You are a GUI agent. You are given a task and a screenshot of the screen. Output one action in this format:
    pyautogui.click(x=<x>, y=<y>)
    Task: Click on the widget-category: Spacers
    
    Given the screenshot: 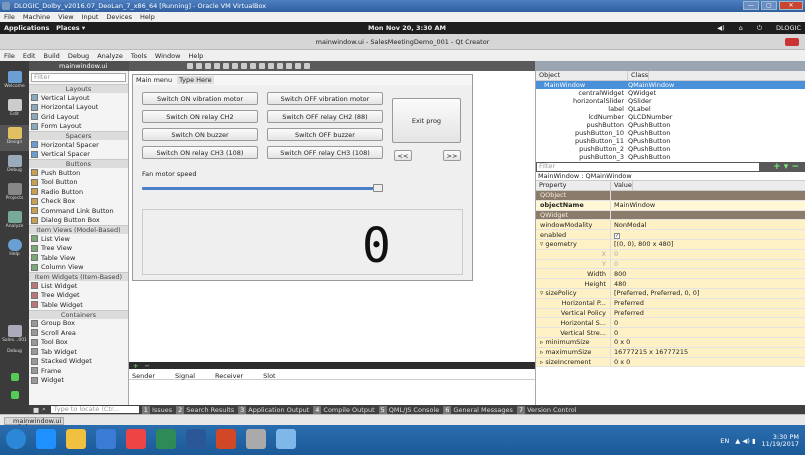 What is the action you would take?
    pyautogui.click(x=78, y=135)
    